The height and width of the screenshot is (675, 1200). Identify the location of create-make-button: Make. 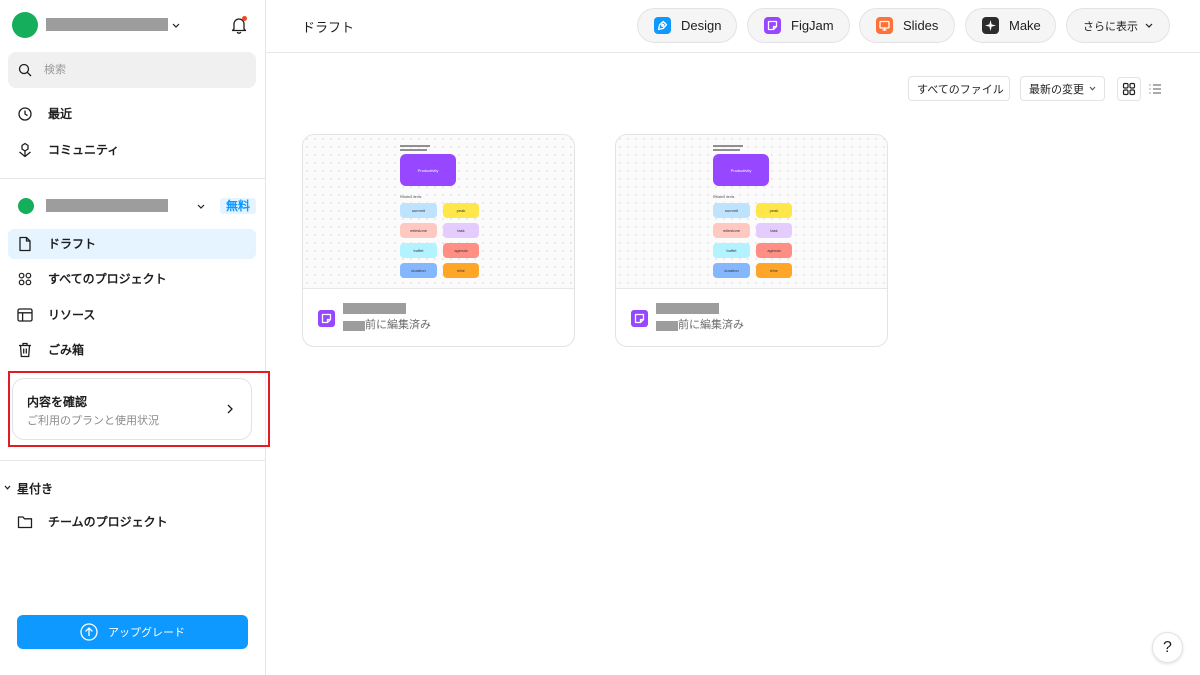
(1010, 25).